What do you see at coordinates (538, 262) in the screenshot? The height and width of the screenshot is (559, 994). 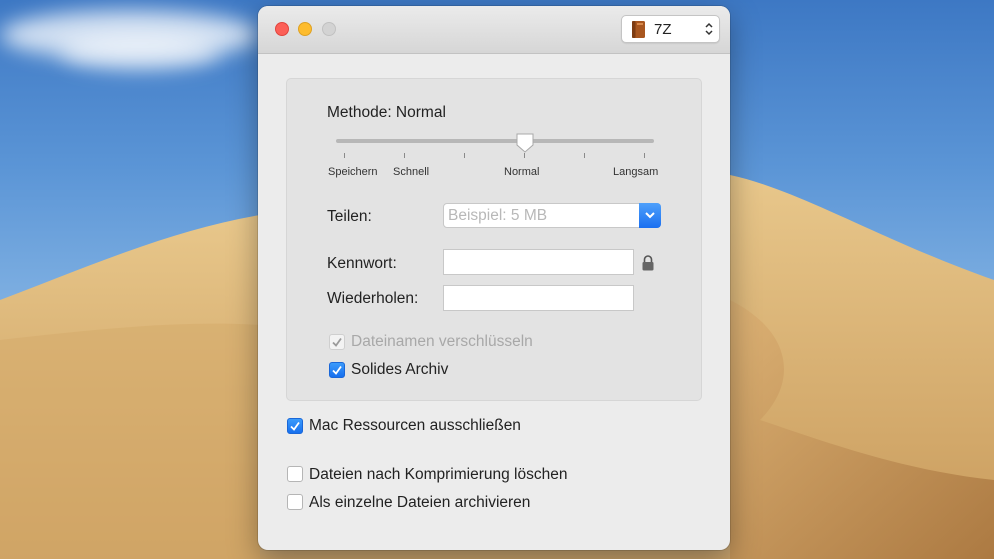 I see `password-input` at bounding box center [538, 262].